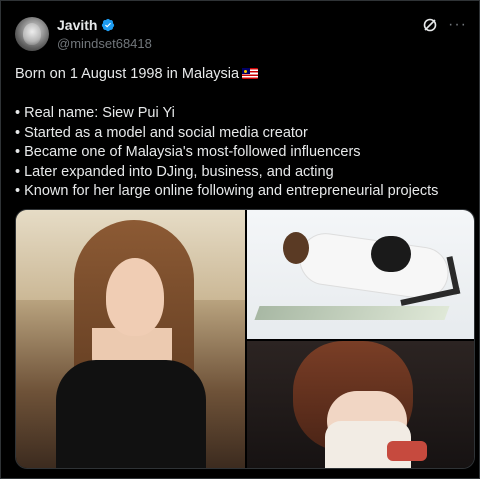 This screenshot has height=479, width=480. What do you see at coordinates (77, 25) in the screenshot?
I see `author-display-name: Javith` at bounding box center [77, 25].